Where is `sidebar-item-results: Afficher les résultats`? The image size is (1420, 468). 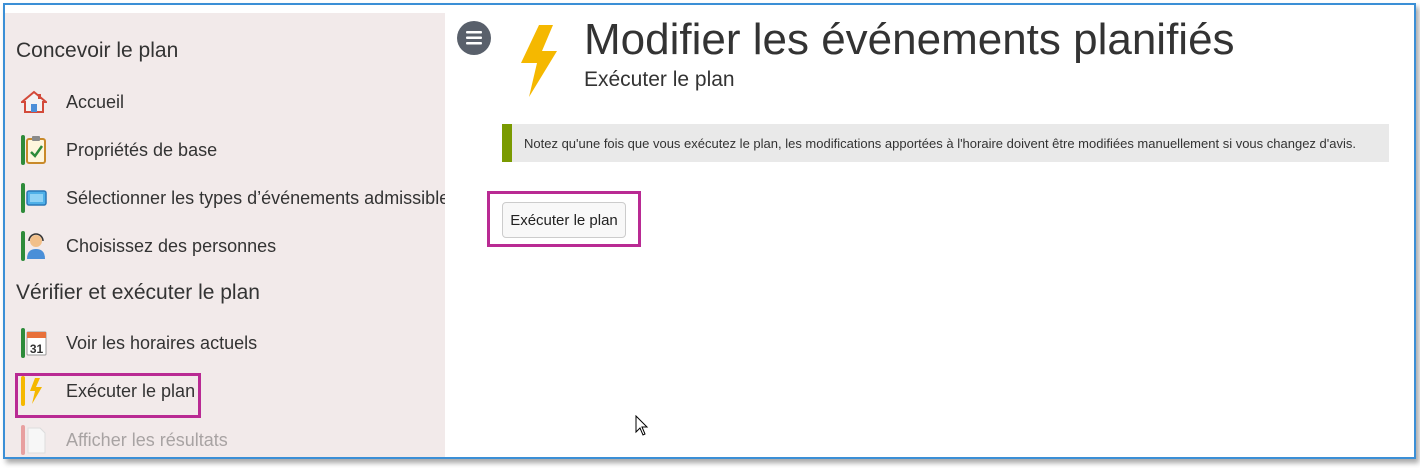
sidebar-item-results: Afficher les résultats is located at coordinates (232, 440).